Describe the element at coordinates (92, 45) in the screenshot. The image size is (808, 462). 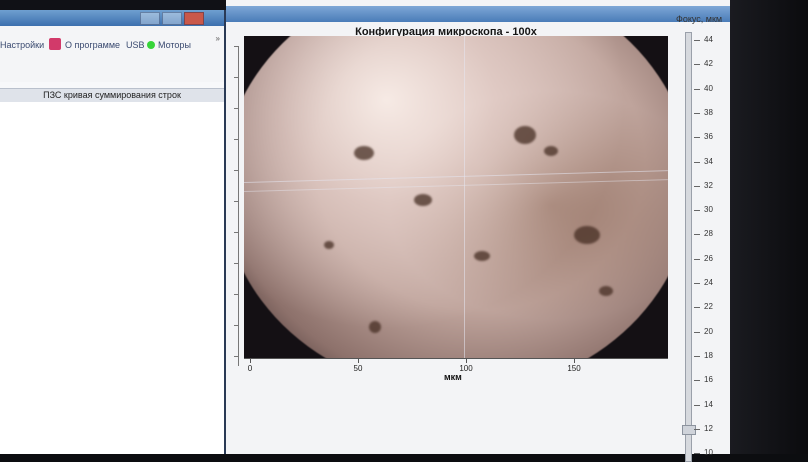
I see `about-menu: О программе` at that location.